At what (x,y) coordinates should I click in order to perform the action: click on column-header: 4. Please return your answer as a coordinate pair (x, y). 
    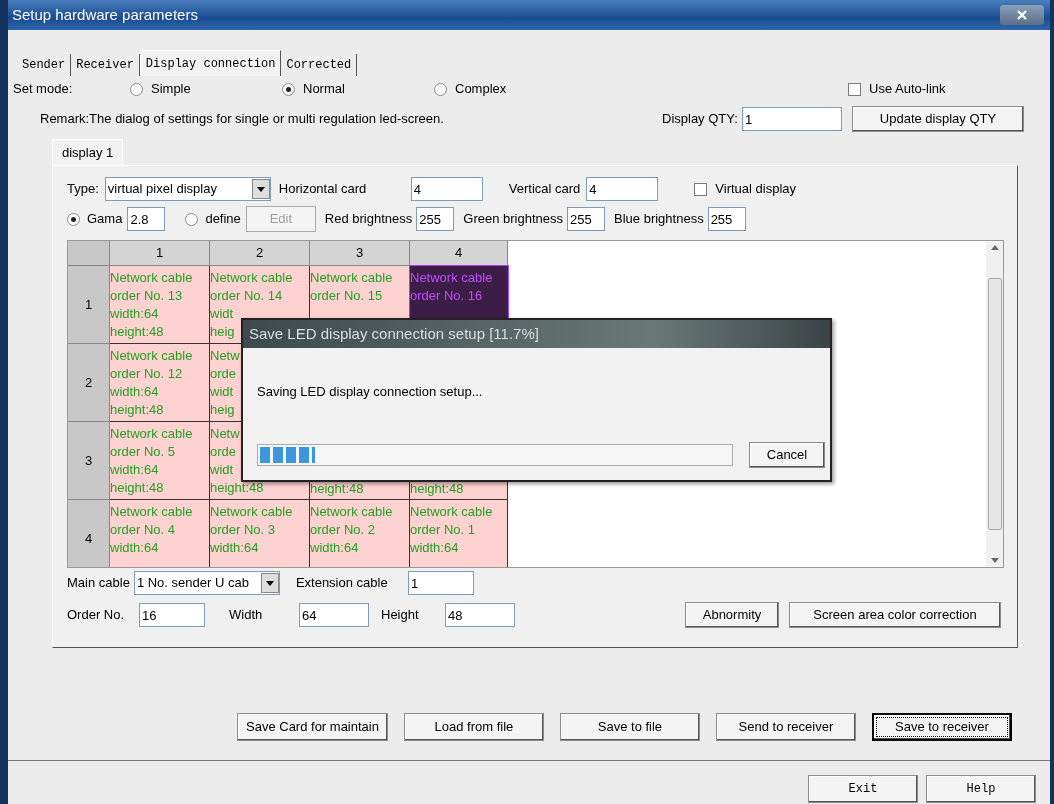
    Looking at the image, I should click on (459, 253).